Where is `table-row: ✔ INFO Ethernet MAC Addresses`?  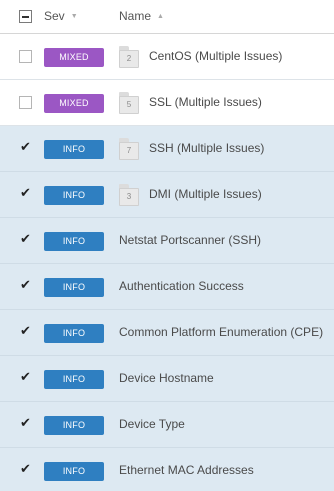 table-row: ✔ INFO Ethernet MAC Addresses is located at coordinates (167, 469).